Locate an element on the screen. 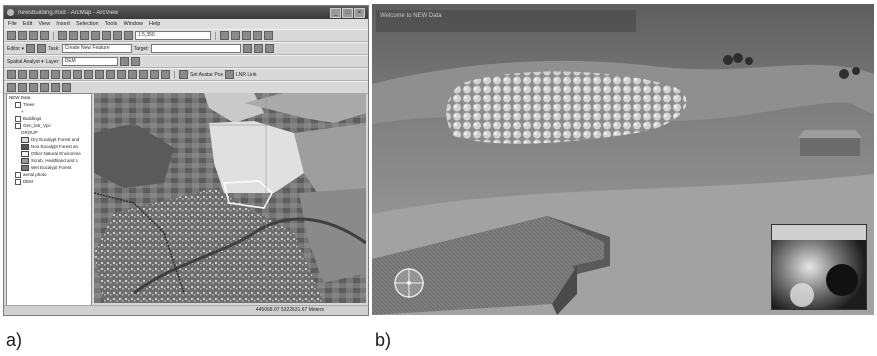  new-document-icon is located at coordinates (11, 35).